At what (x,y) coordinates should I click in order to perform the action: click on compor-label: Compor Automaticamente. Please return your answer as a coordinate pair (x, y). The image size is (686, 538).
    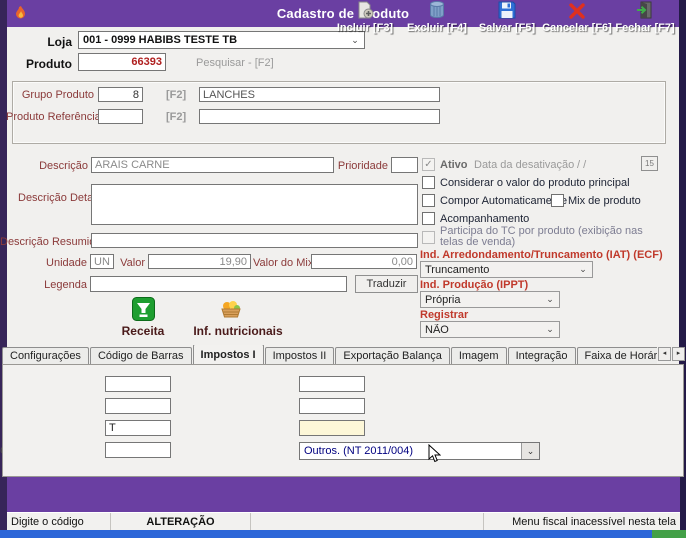
    Looking at the image, I should click on (504, 201).